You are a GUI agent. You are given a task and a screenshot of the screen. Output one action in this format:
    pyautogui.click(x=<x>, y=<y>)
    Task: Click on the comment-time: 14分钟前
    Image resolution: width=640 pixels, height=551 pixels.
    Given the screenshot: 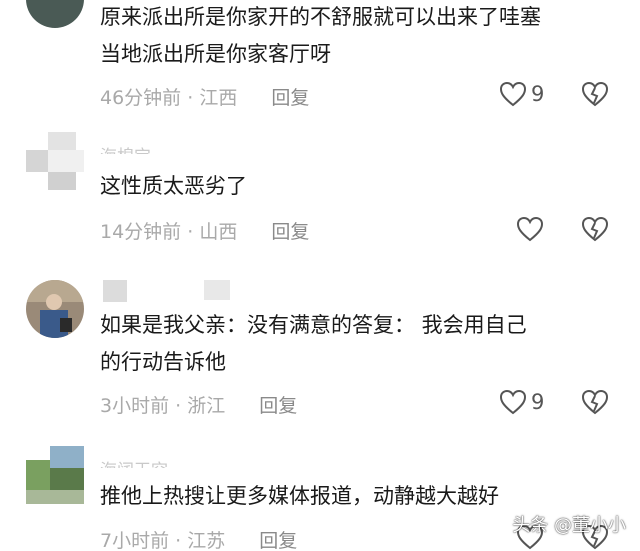 What is the action you would take?
    pyautogui.click(x=141, y=232)
    